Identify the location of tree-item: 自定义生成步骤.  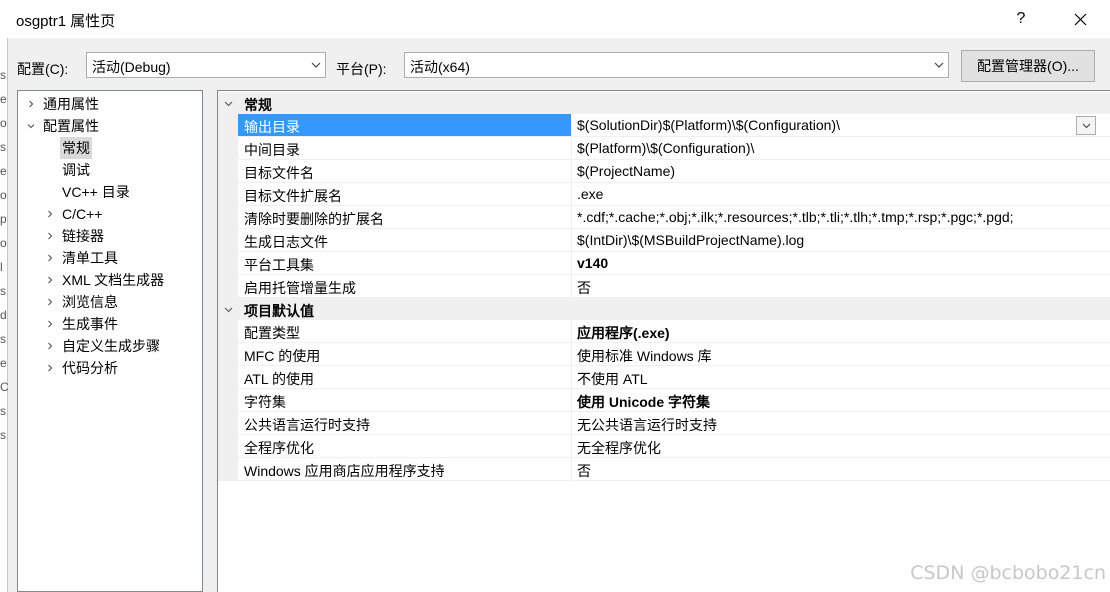
(110, 346).